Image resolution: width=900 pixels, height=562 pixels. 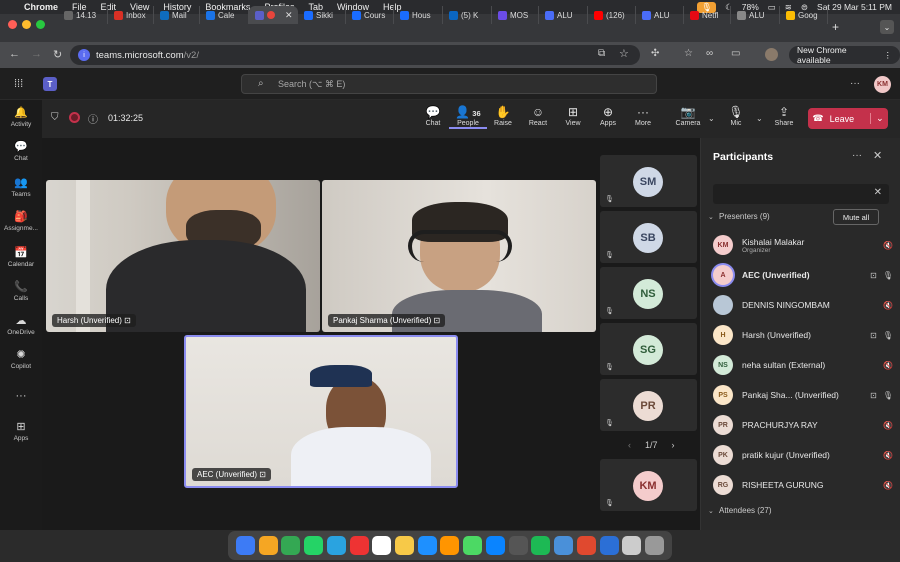 What do you see at coordinates (418, 15) in the screenshot?
I see `browser-tab: Hous` at bounding box center [418, 15].